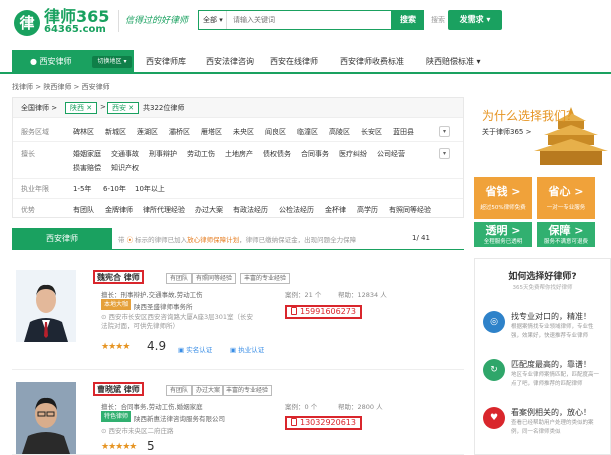  What do you see at coordinates (39, 108) in the screenshot?
I see `national-lawyers-link: 全国律师 >` at bounding box center [39, 108].